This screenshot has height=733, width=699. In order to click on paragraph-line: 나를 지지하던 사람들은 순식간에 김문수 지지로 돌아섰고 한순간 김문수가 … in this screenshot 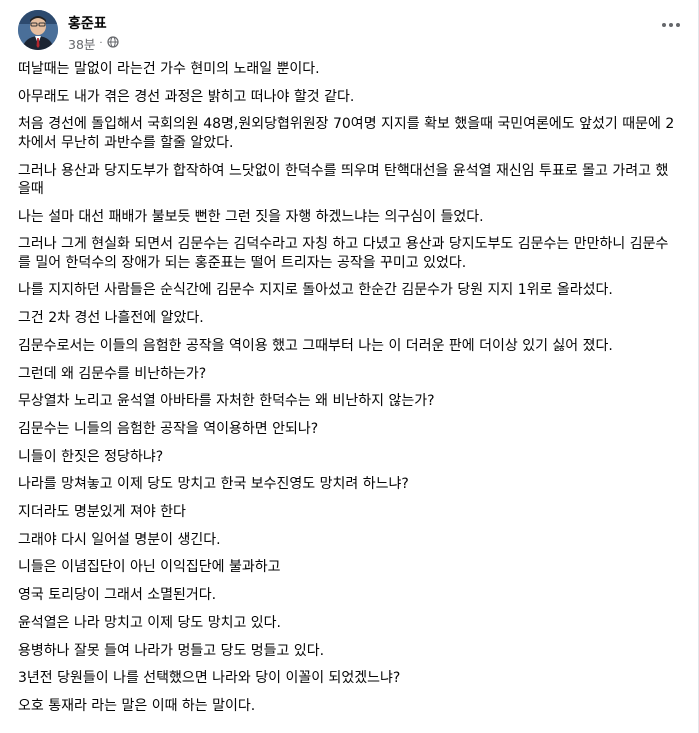, I will do `click(315, 290)`.